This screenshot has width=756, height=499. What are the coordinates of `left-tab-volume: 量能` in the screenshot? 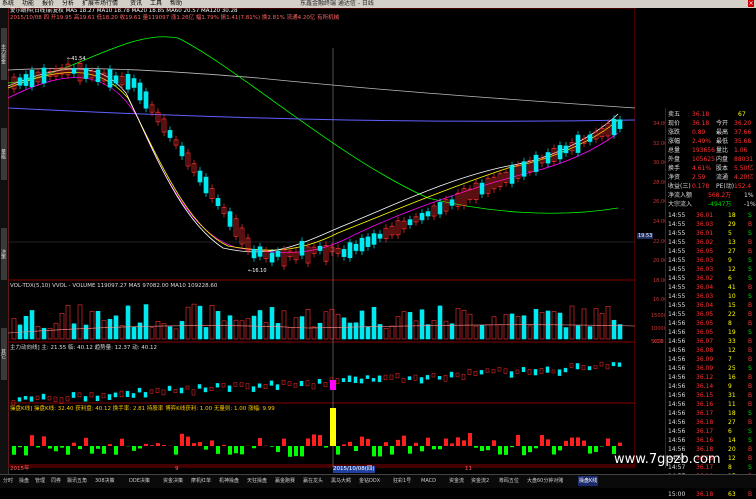 It's located at (4, 154).